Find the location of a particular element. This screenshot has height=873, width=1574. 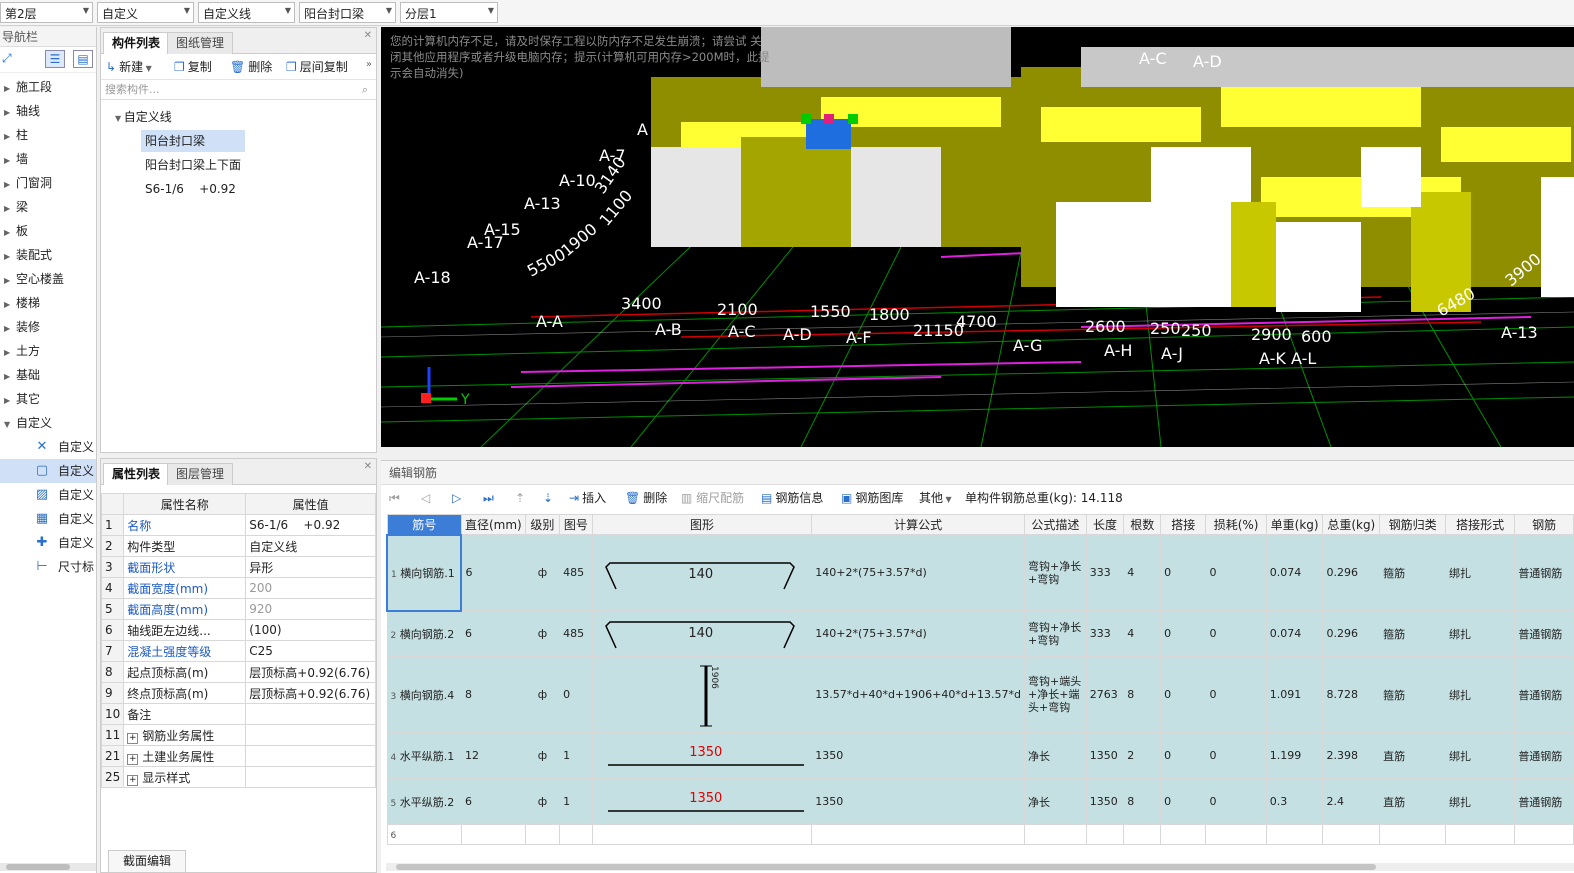

info-icon: ▤ is located at coordinates (767, 498).